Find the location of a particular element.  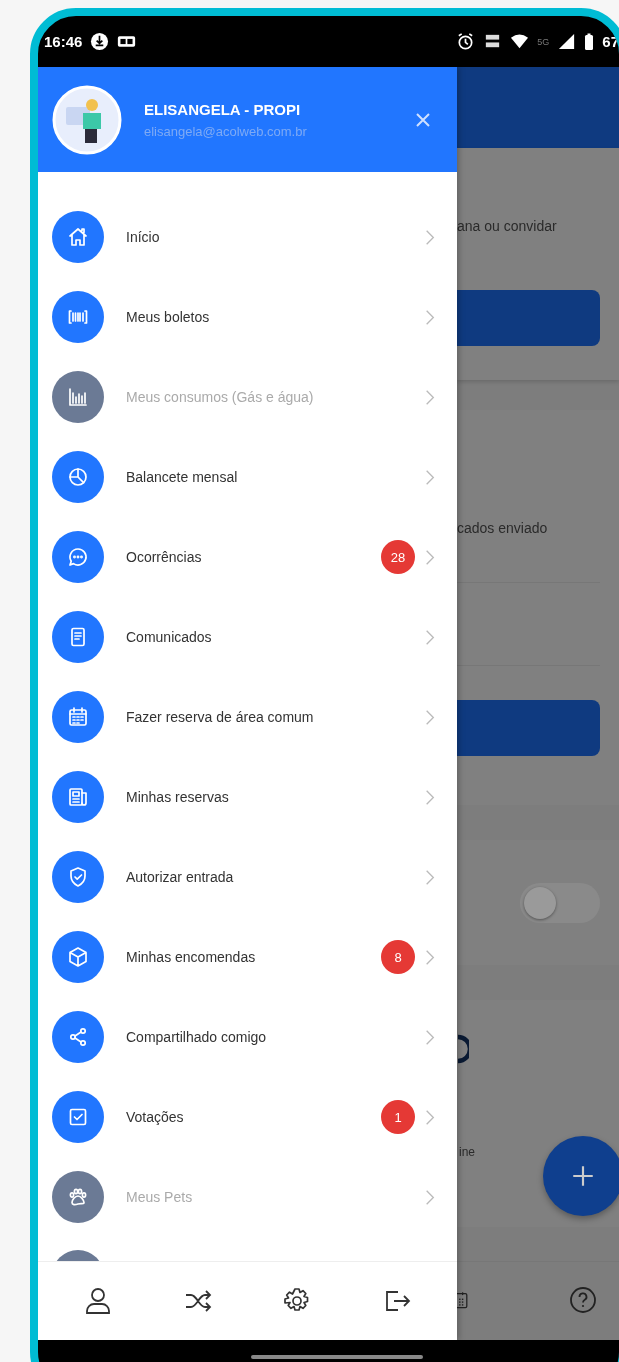

menu-item: Compartilhado comigo is located at coordinates (247, 1037).